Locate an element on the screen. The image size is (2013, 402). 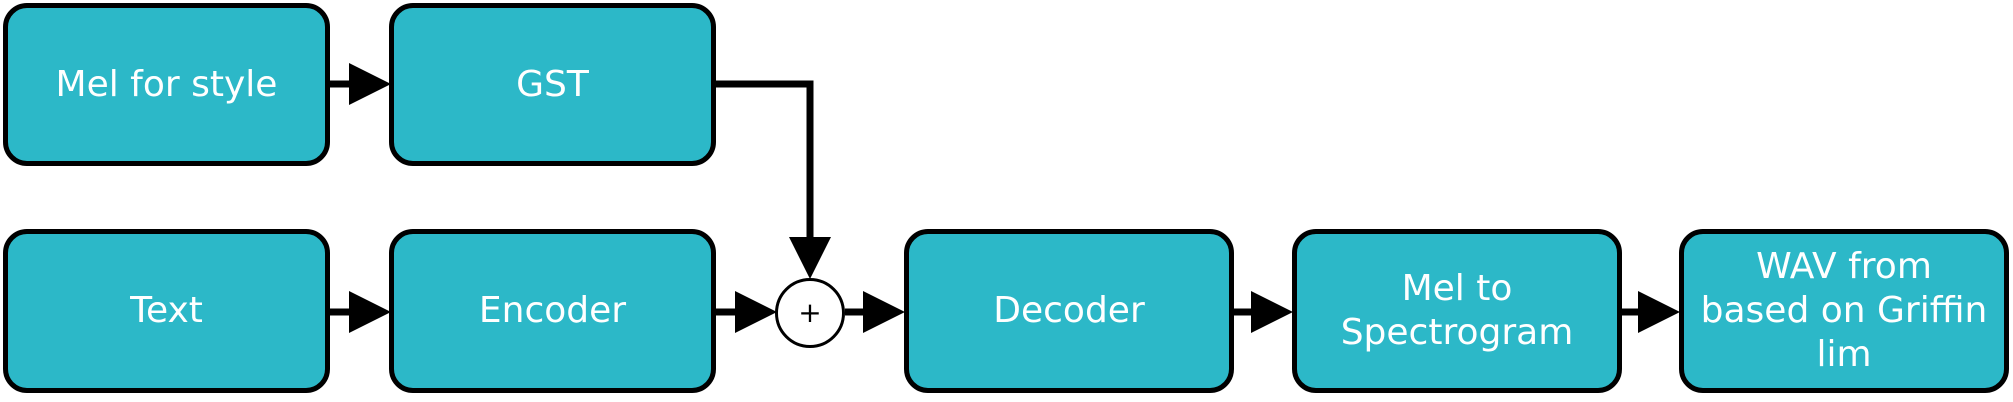
text-label: Text is located at coordinates (166, 310).